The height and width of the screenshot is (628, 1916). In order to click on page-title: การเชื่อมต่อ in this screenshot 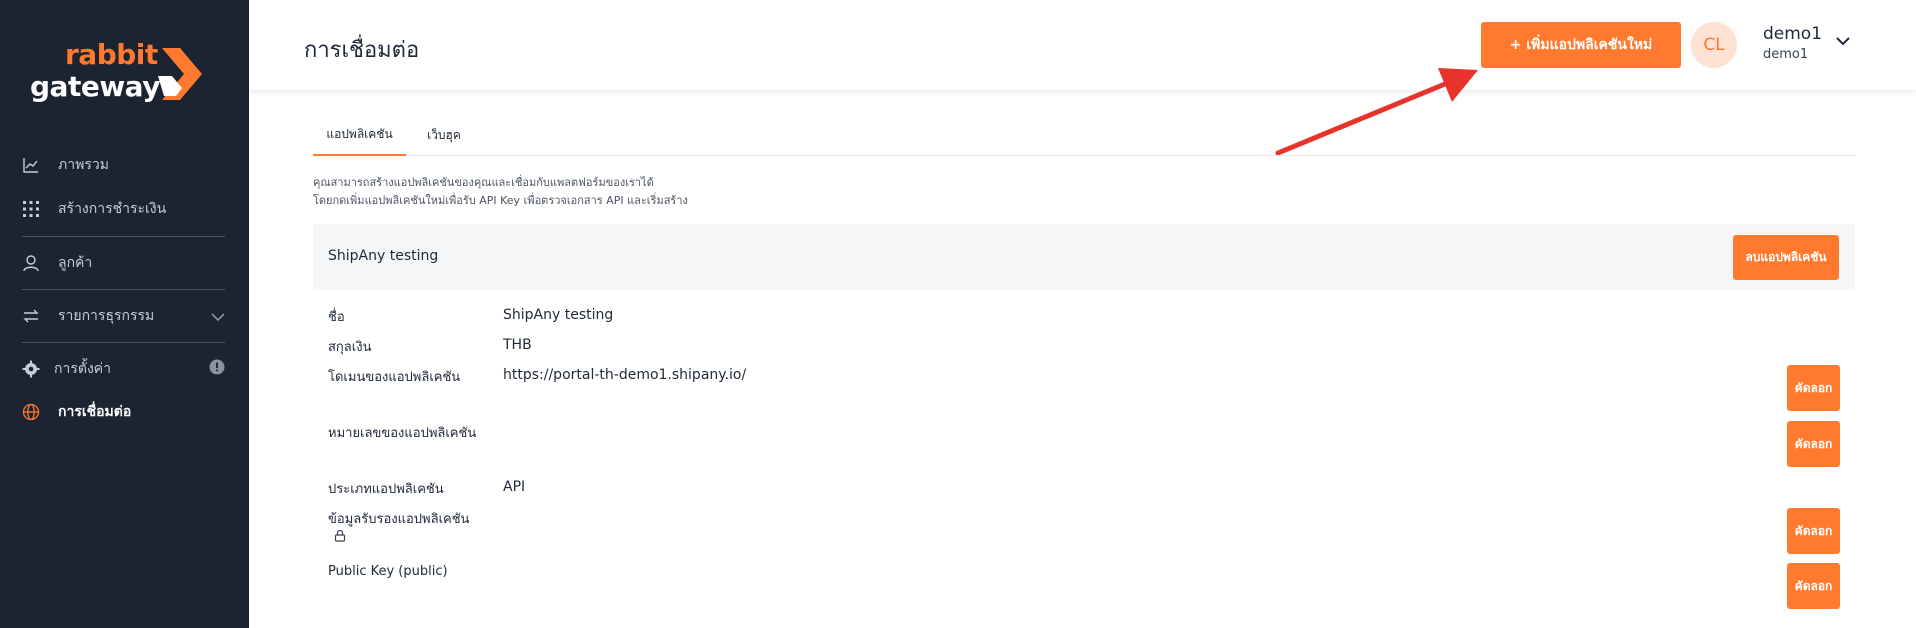, I will do `click(362, 50)`.